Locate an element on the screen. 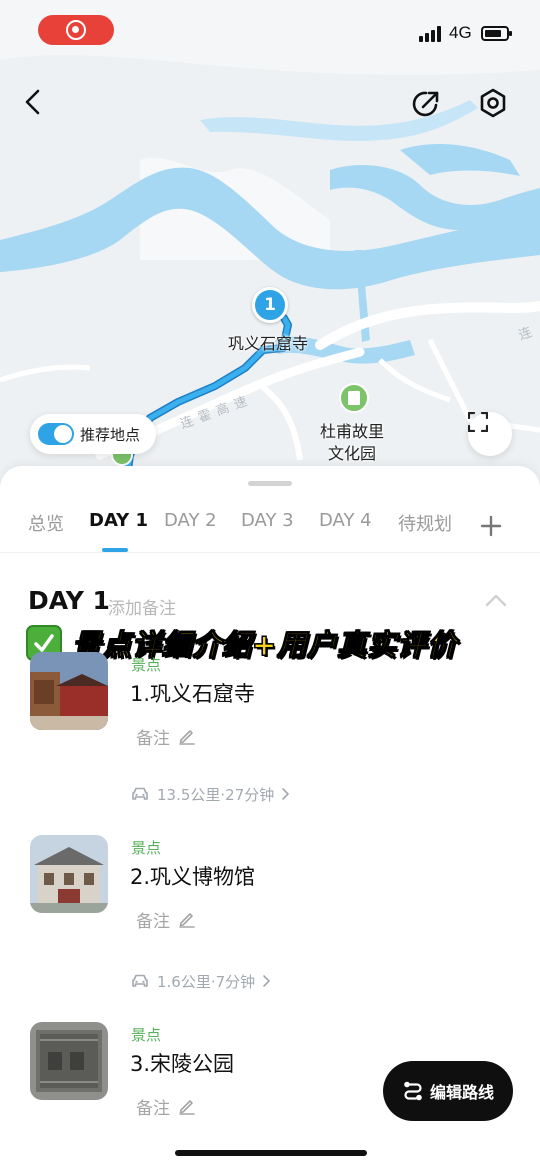 The image size is (540, 1168). day-tabs: 总览 DAY 1 DAY 2 DAY 3 DAY 4 待规划 is located at coordinates (270, 528).